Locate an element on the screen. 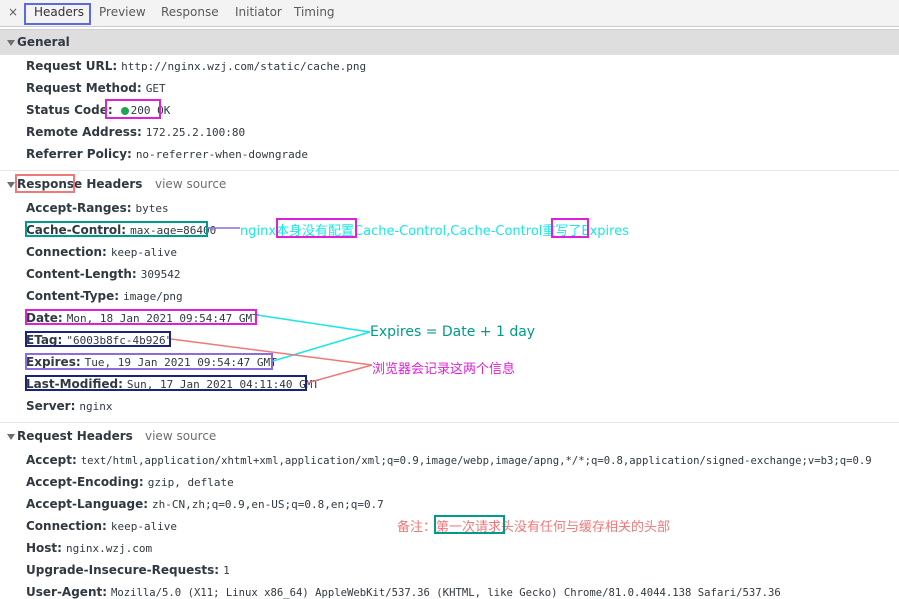 The image size is (899, 599). expires-formula-note: Expires = Date + 1 day is located at coordinates (453, 332).